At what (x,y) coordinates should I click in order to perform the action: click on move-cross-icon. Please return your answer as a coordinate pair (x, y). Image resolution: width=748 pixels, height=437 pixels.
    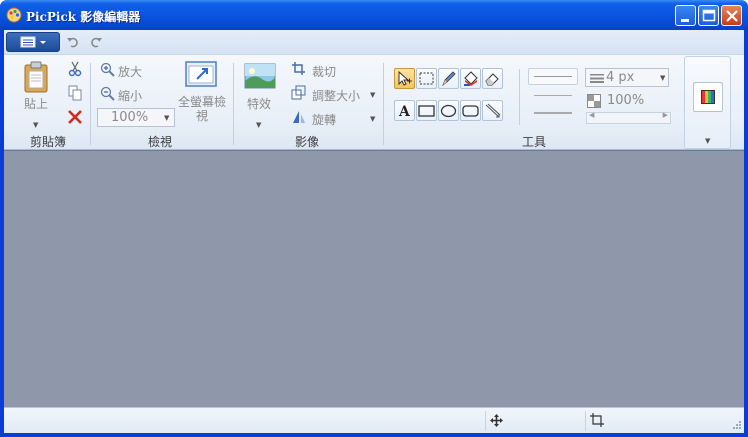
    Looking at the image, I should click on (496, 420).